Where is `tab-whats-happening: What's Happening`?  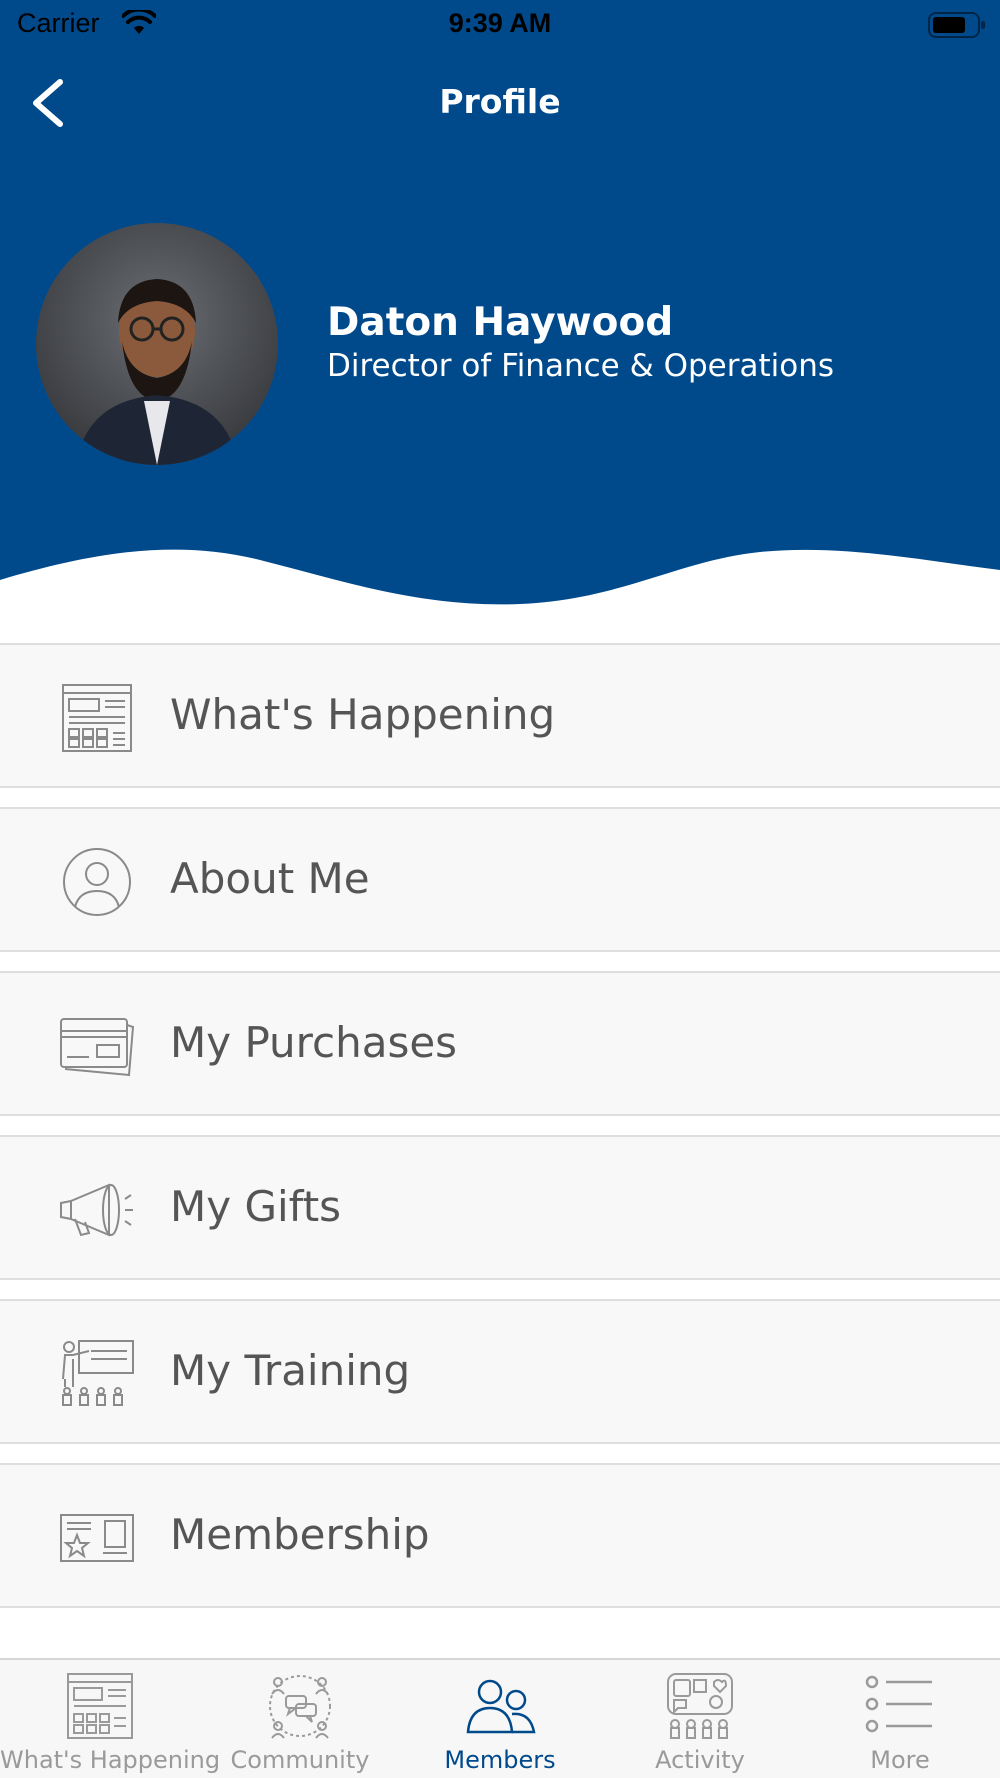 tab-whats-happening: What's Happening is located at coordinates (110, 1719).